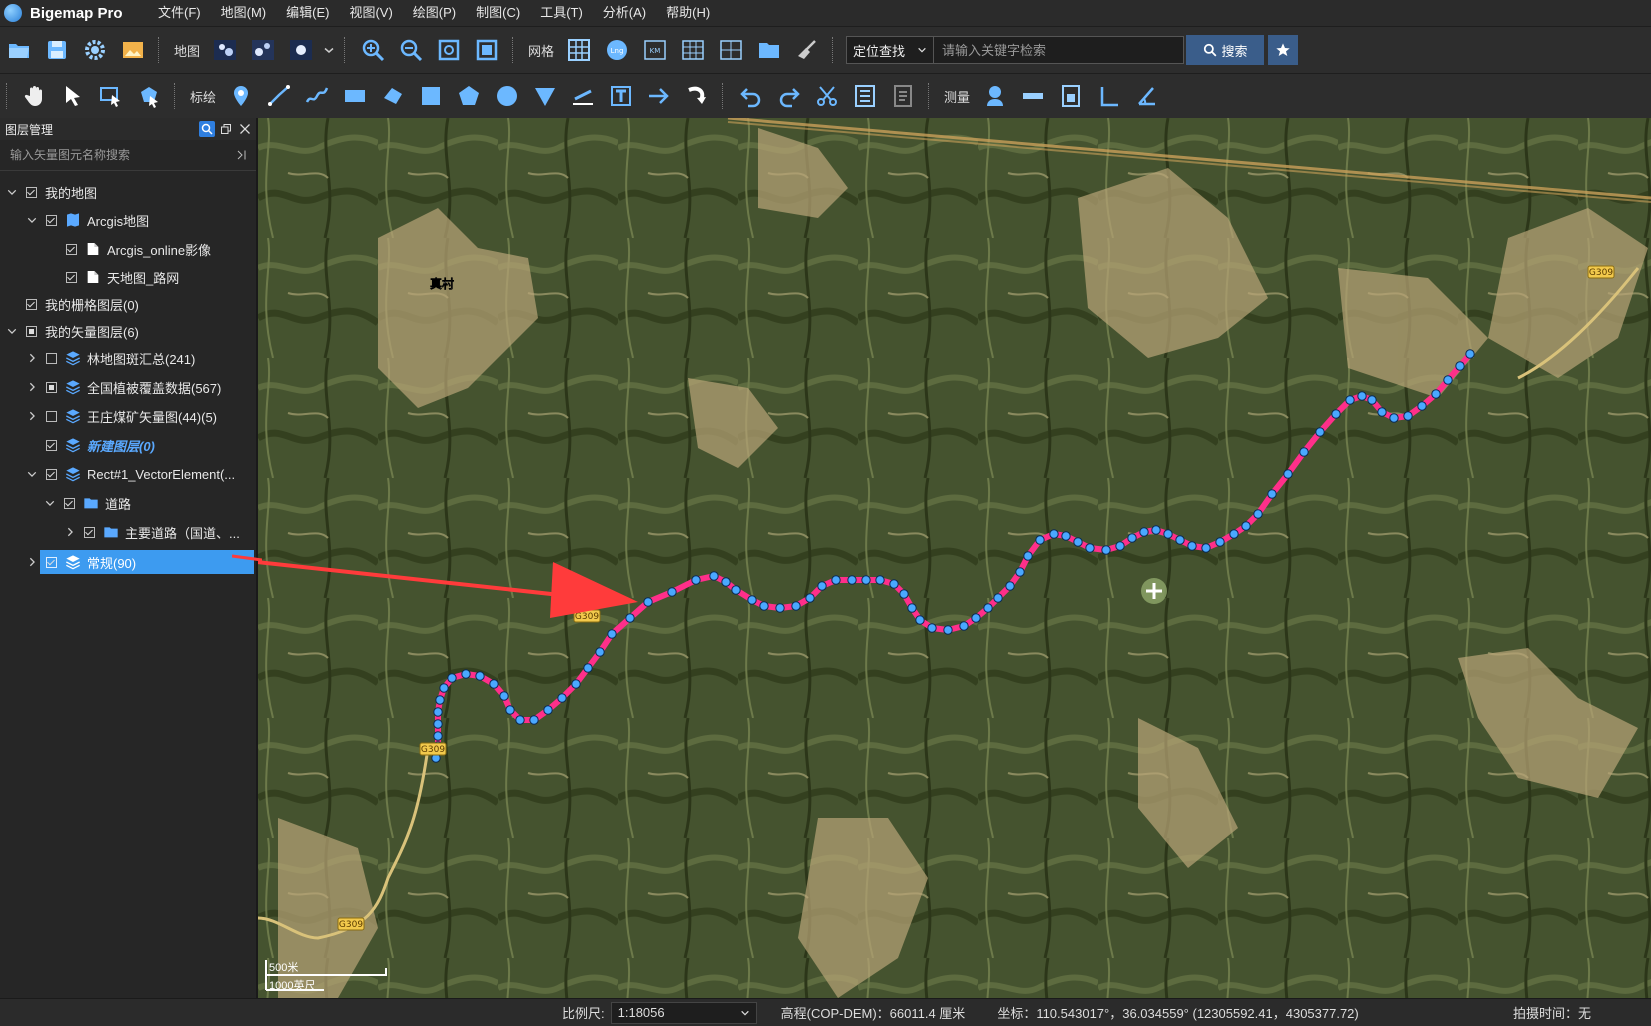 The height and width of the screenshot is (1026, 1651). What do you see at coordinates (244, 13) in the screenshot?
I see `menu-map: 地图(M)` at bounding box center [244, 13].